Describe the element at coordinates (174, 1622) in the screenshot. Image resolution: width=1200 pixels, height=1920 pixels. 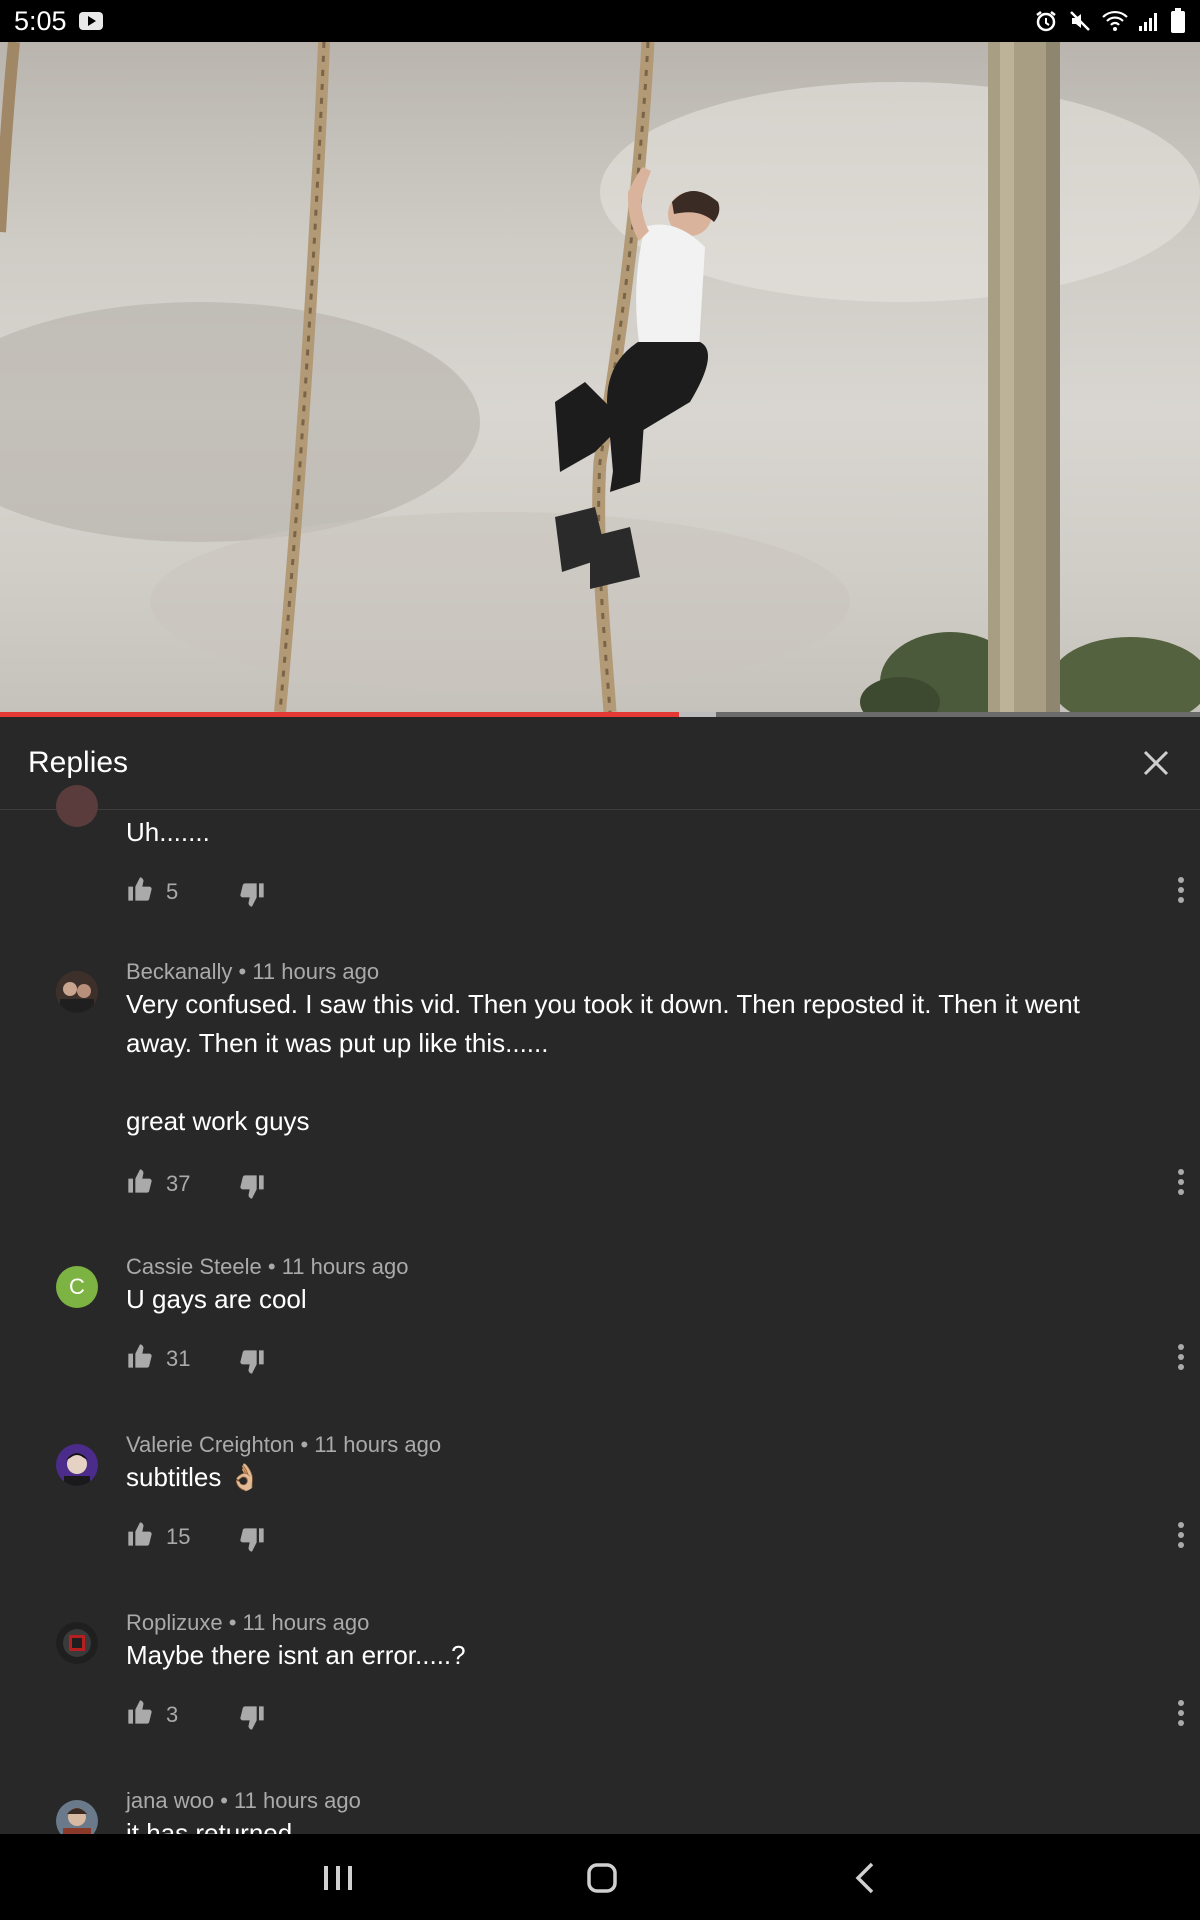
I see `comment-author: Roplizuxe` at that location.